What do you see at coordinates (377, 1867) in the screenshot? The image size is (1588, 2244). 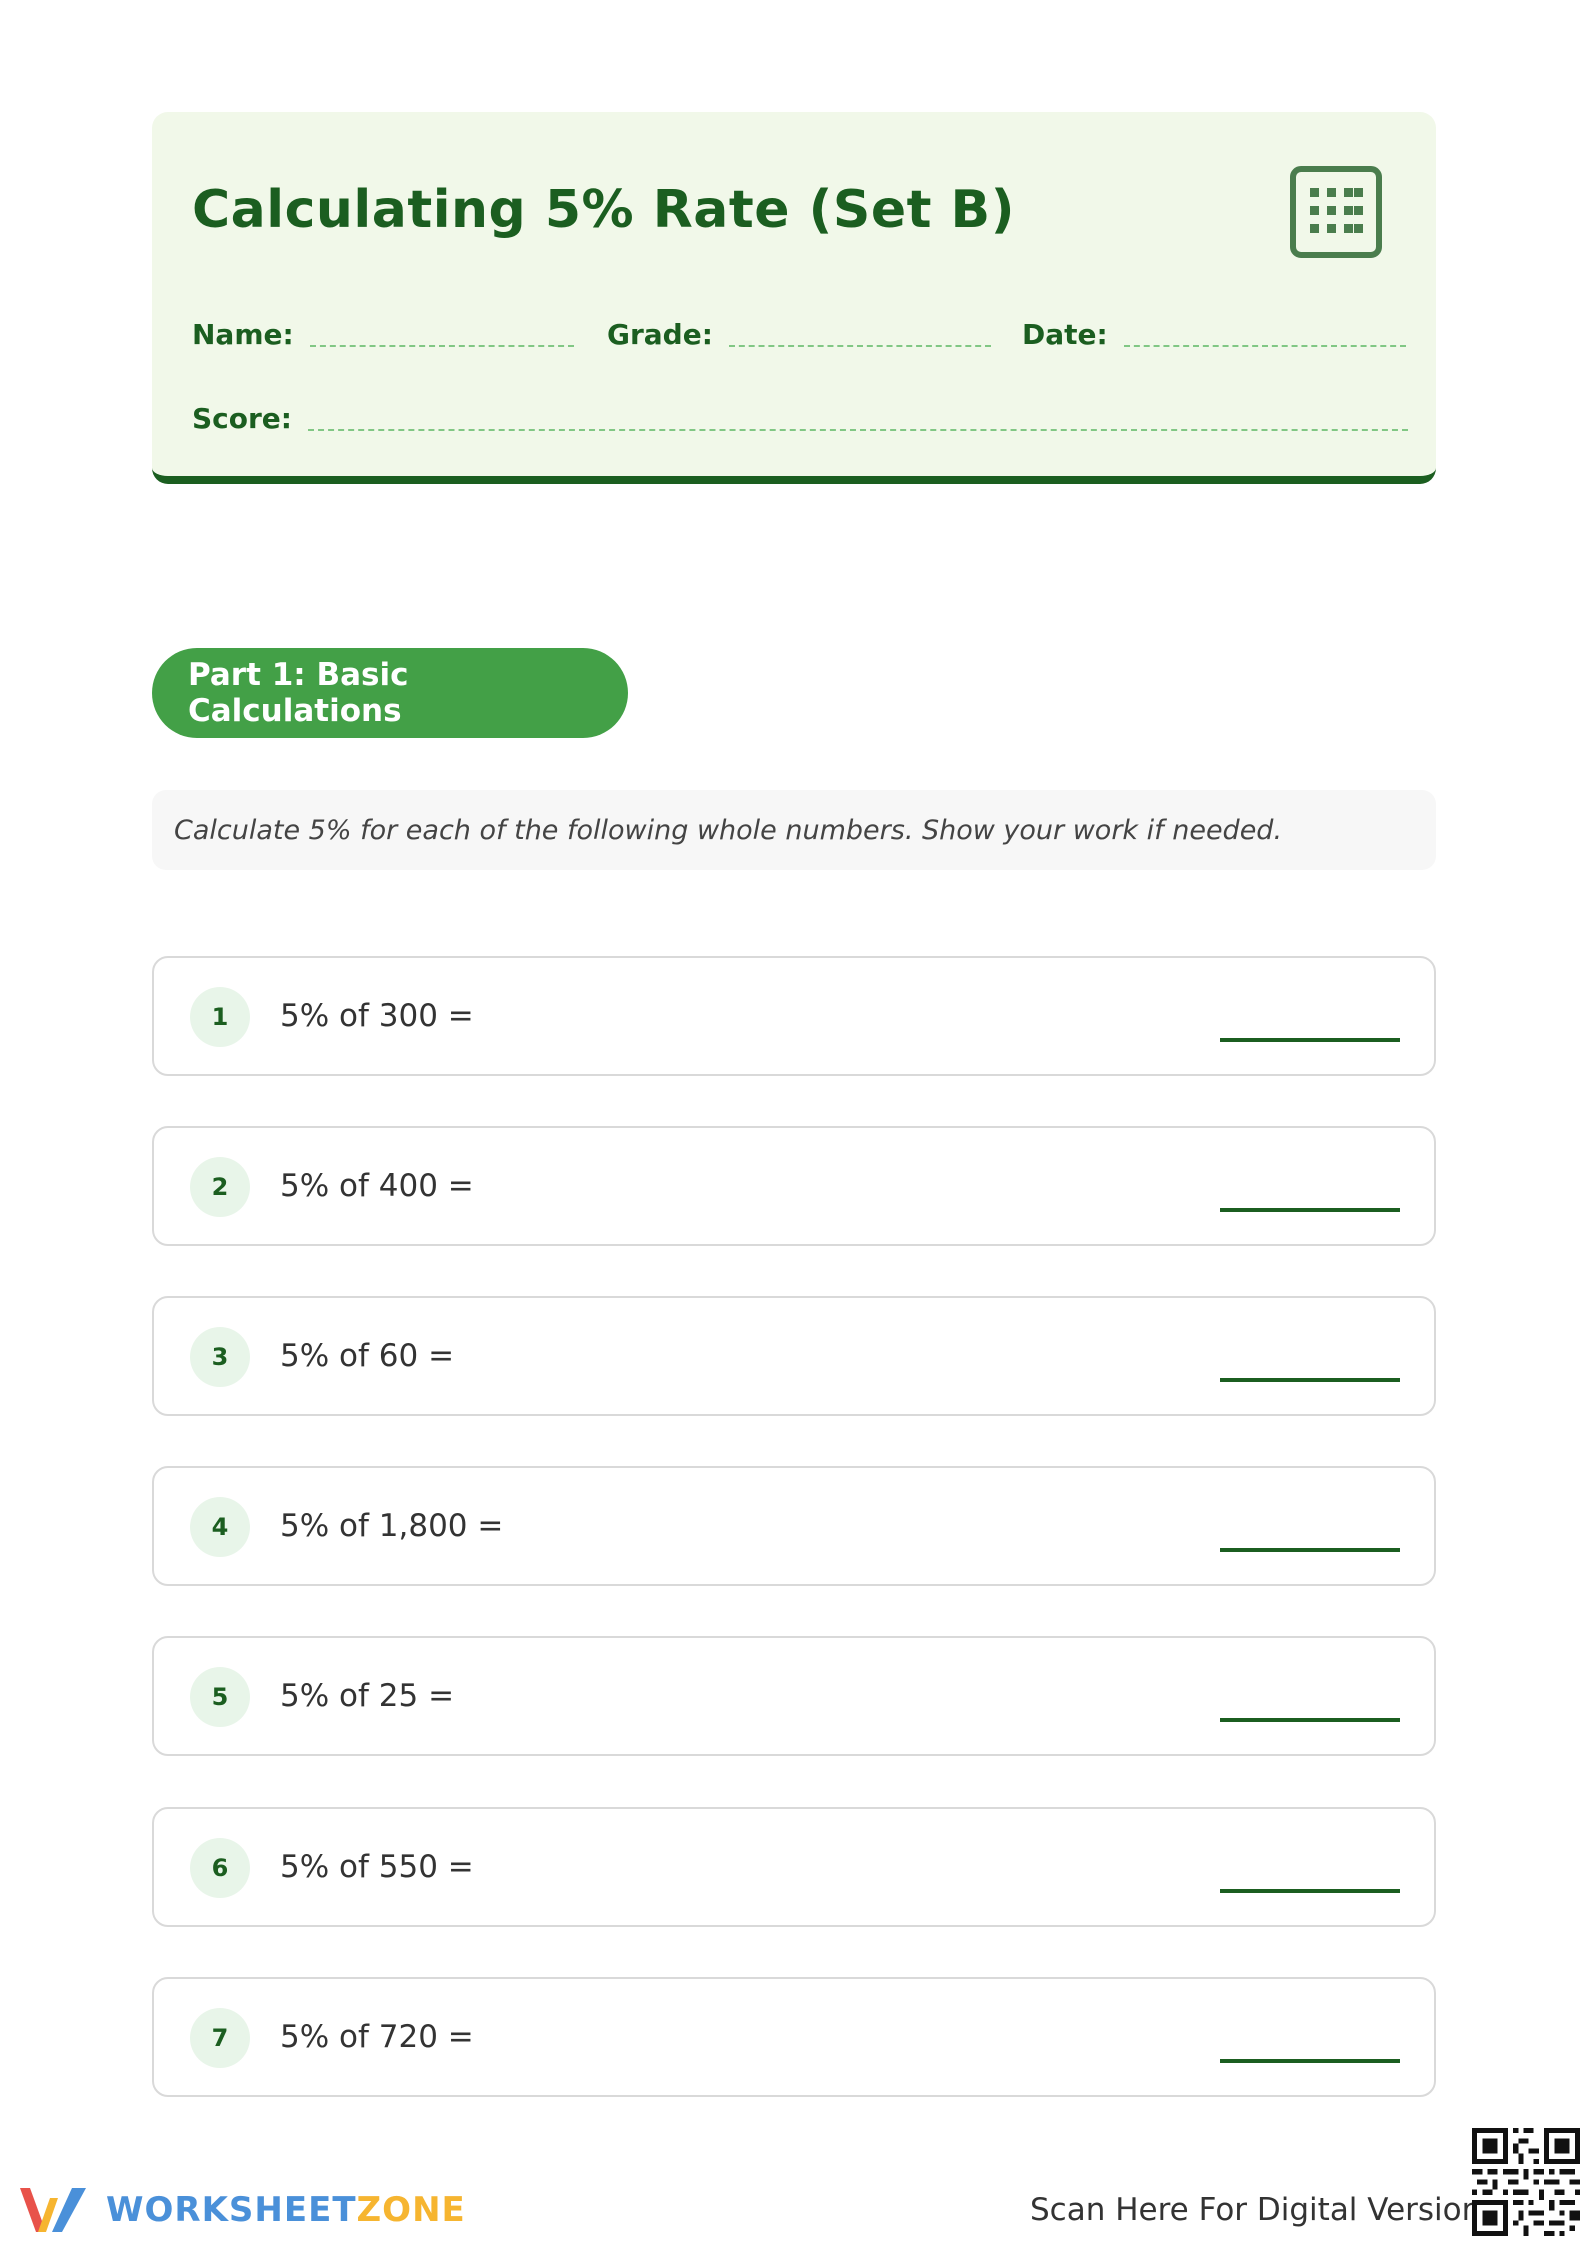 I see `problem-text: 5% of 550 =` at bounding box center [377, 1867].